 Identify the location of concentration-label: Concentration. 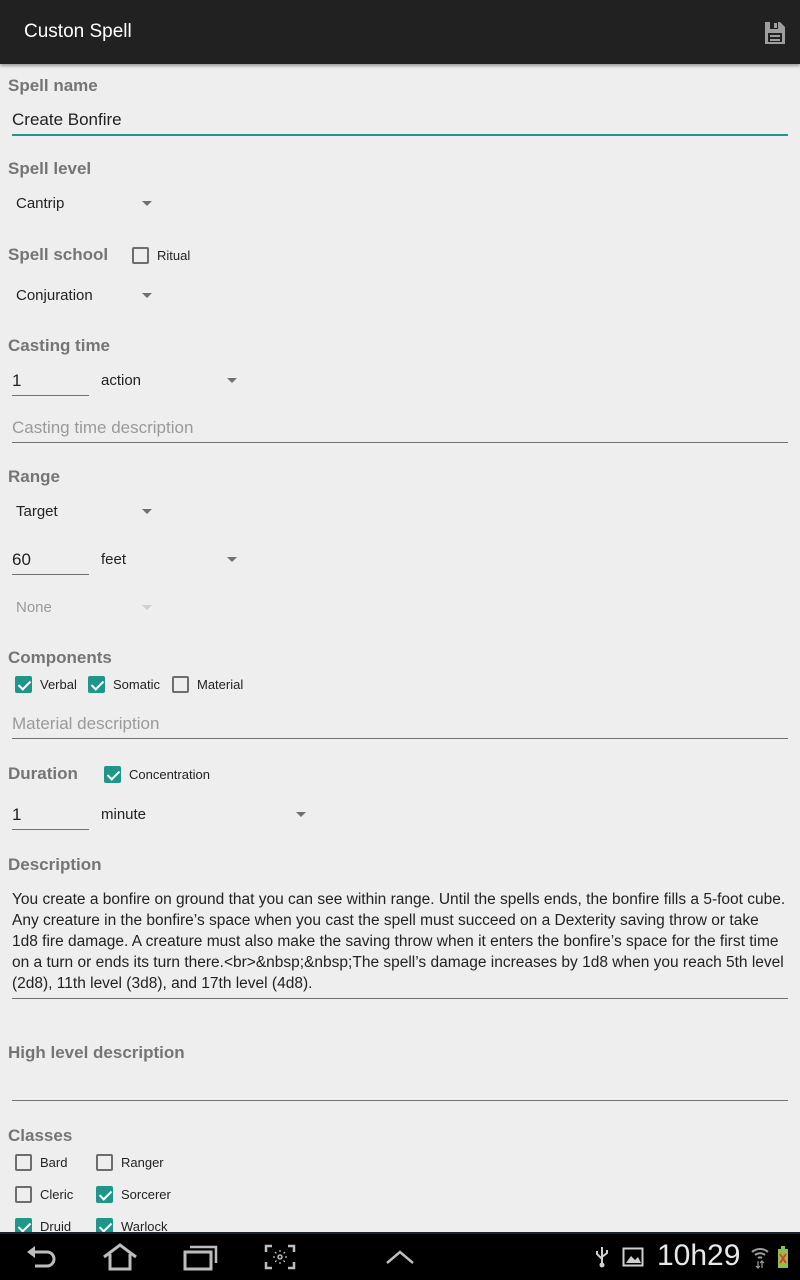
(169, 774).